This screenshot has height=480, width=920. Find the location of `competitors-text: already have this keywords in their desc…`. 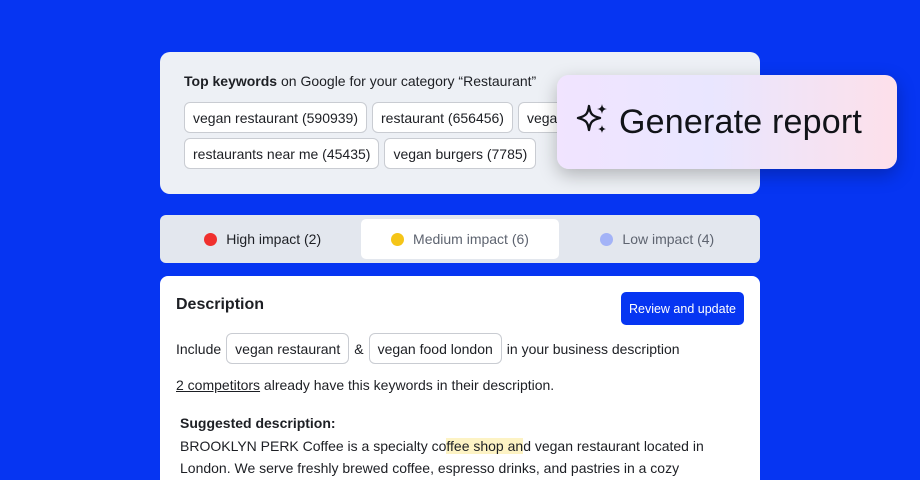

competitors-text: already have this keywords in their desc… is located at coordinates (407, 385).